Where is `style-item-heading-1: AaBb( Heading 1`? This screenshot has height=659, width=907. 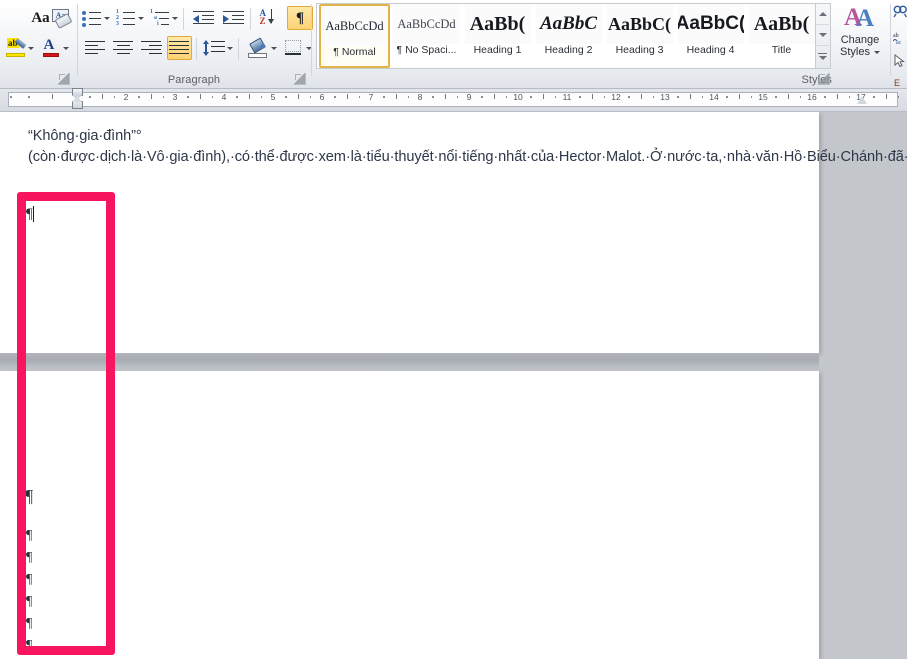
style-item-heading-1: AaBb( Heading 1 is located at coordinates (497, 36).